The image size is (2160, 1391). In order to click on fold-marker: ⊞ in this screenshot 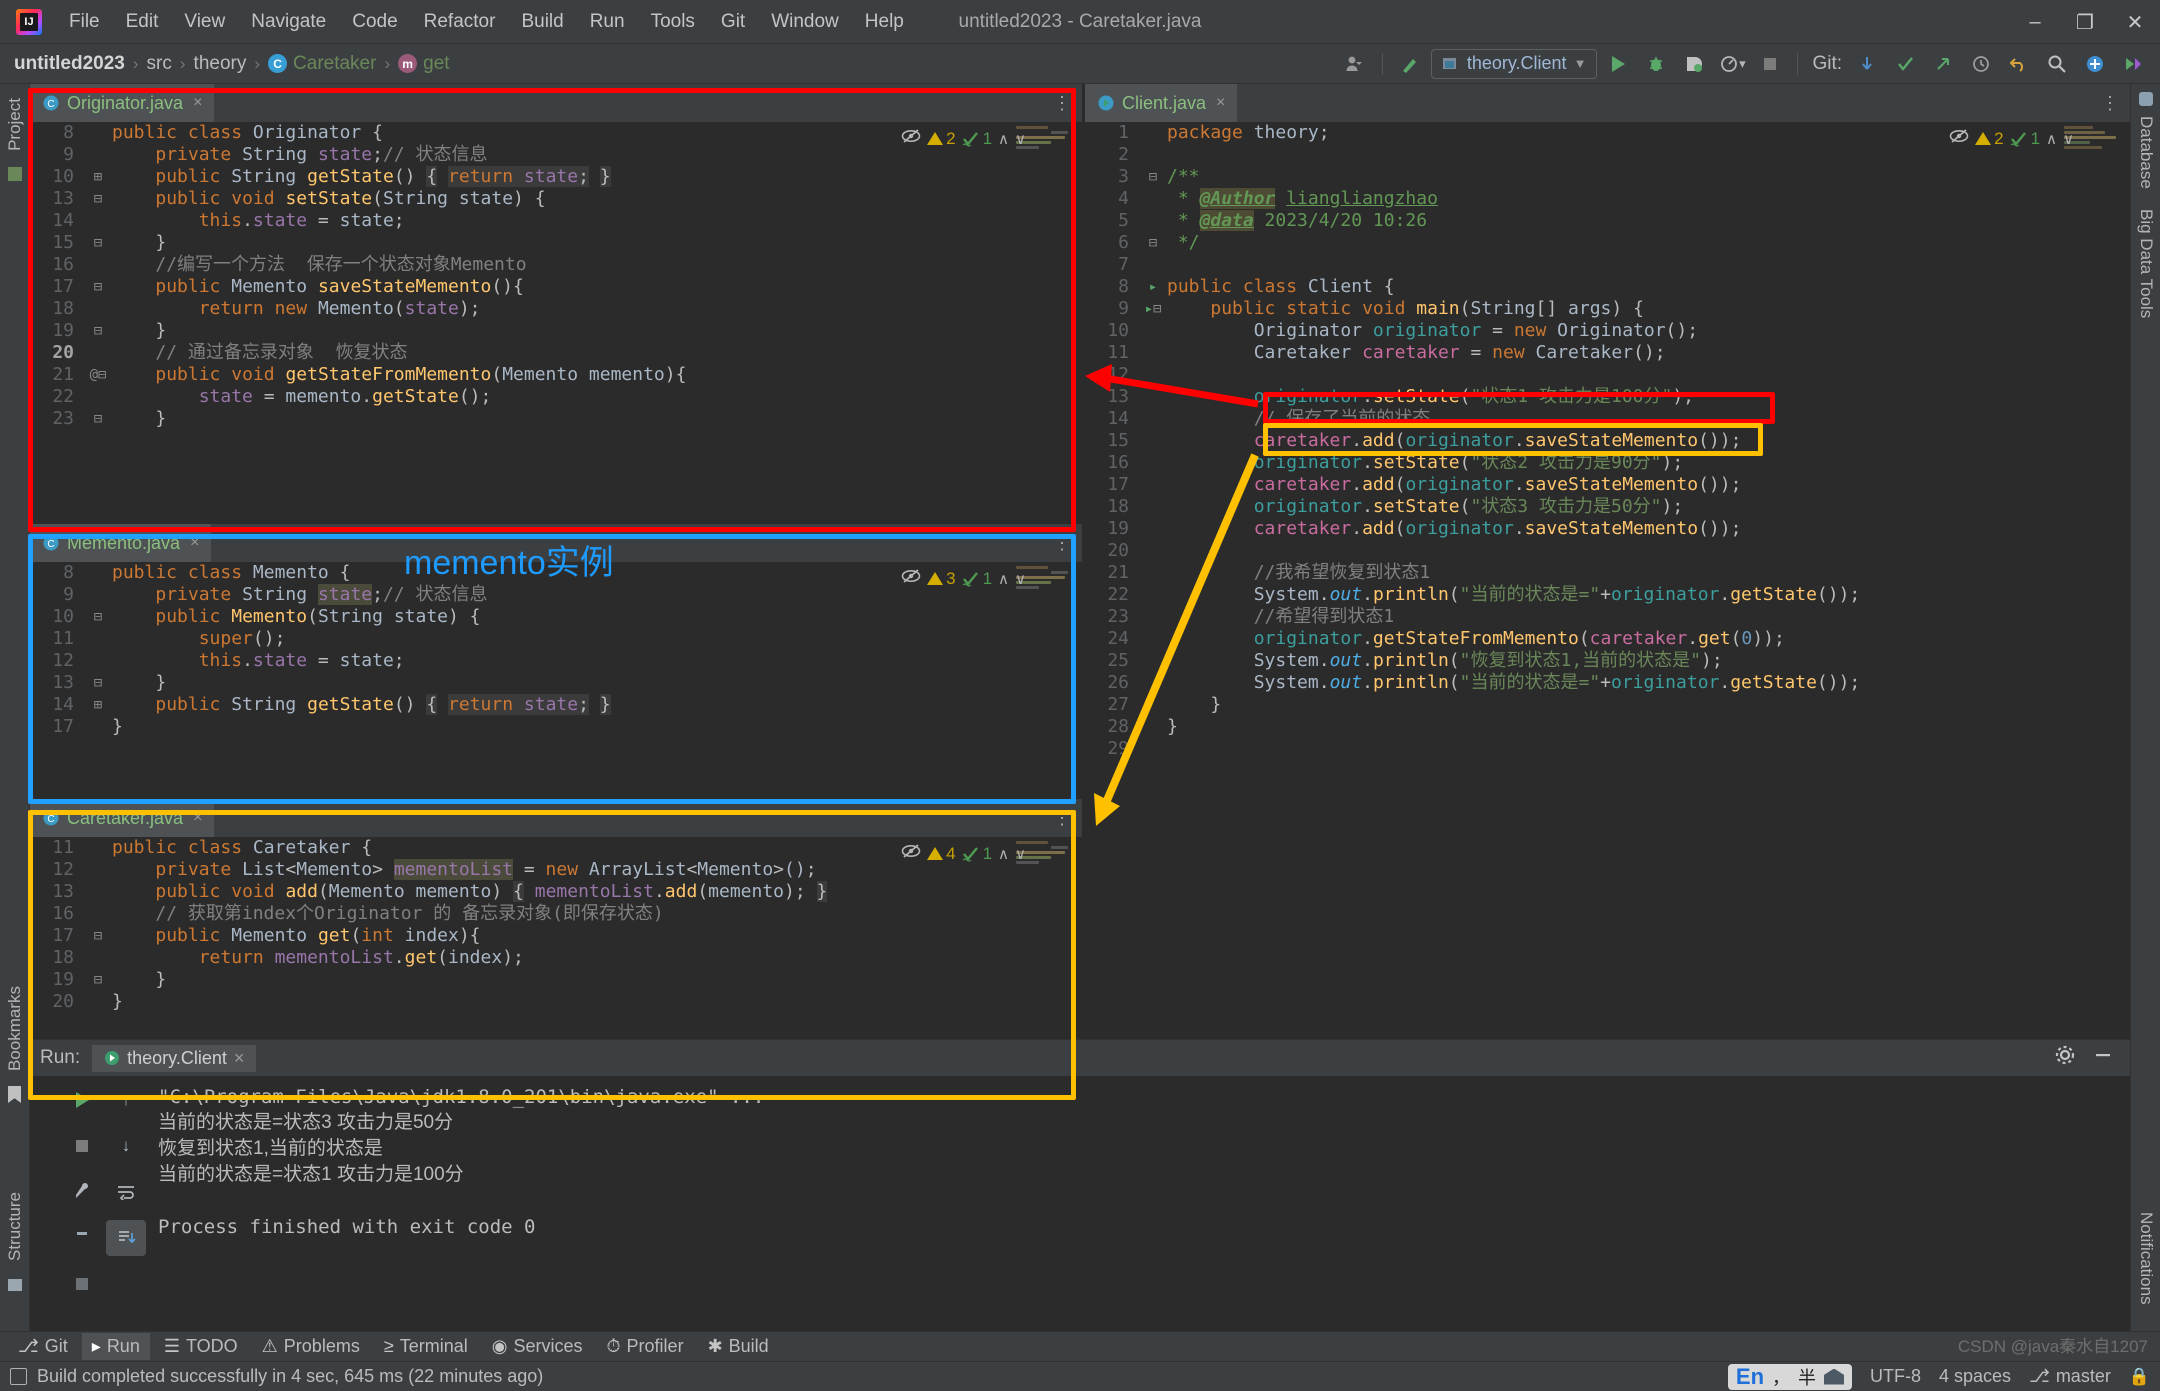, I will do `click(98, 177)`.